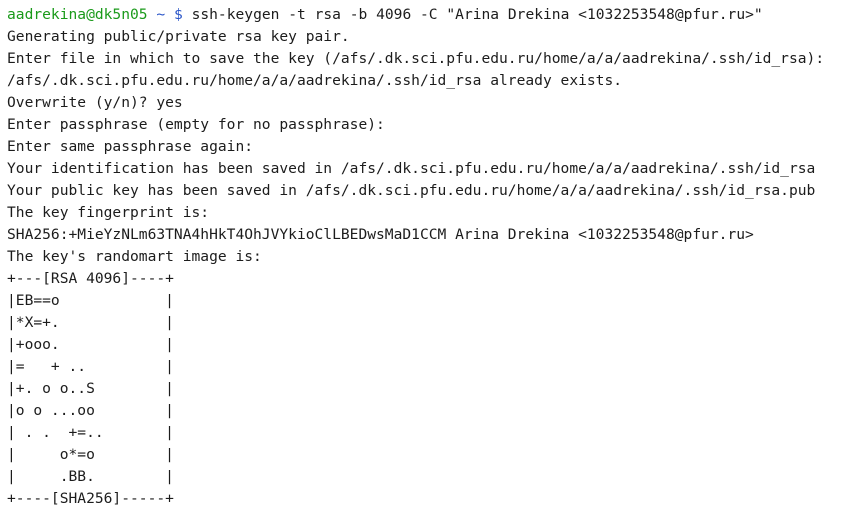 This screenshot has height=510, width=867. Describe the element at coordinates (90, 498) in the screenshot. I see `randomart-line: +----[SHA256]-----+` at that location.